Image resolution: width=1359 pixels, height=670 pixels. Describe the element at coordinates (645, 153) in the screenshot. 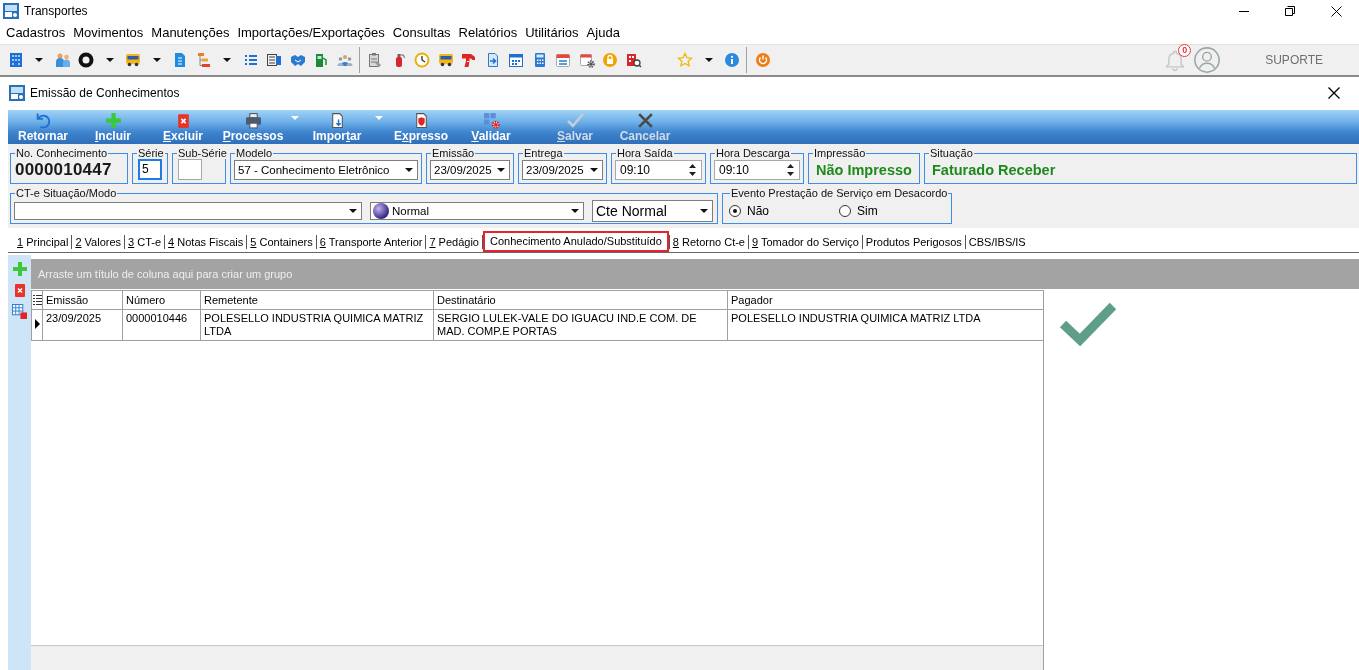

I see `field-label: Hora Saída` at that location.